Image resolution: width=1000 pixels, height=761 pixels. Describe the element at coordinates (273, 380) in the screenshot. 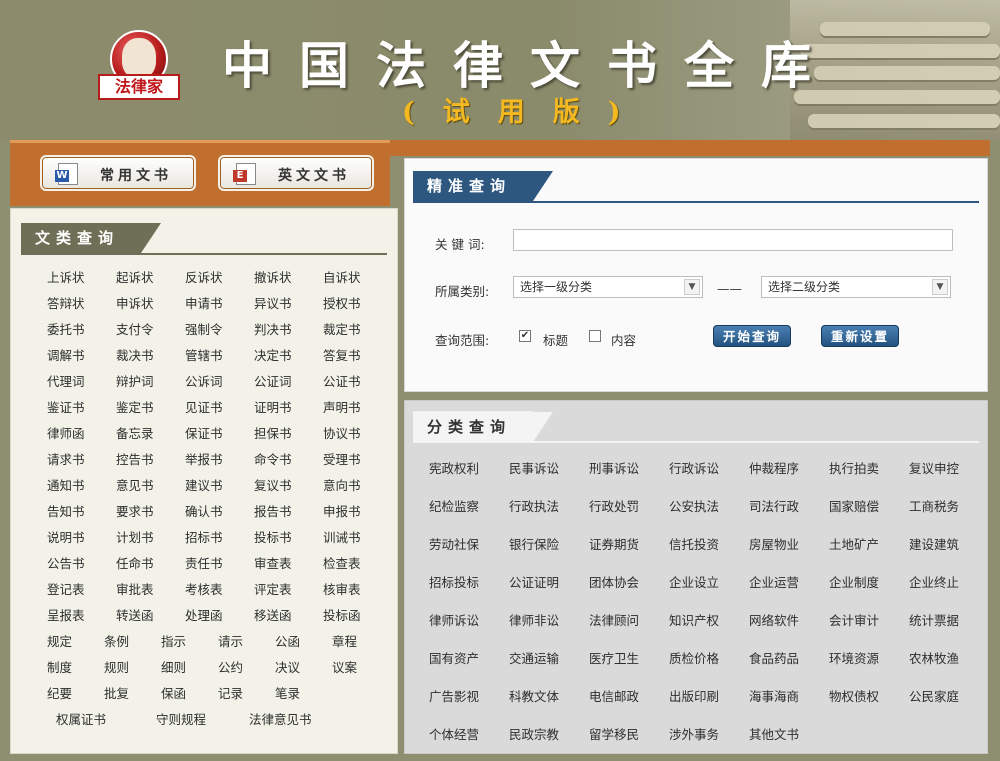

I see `document-type-link: 公证词` at that location.